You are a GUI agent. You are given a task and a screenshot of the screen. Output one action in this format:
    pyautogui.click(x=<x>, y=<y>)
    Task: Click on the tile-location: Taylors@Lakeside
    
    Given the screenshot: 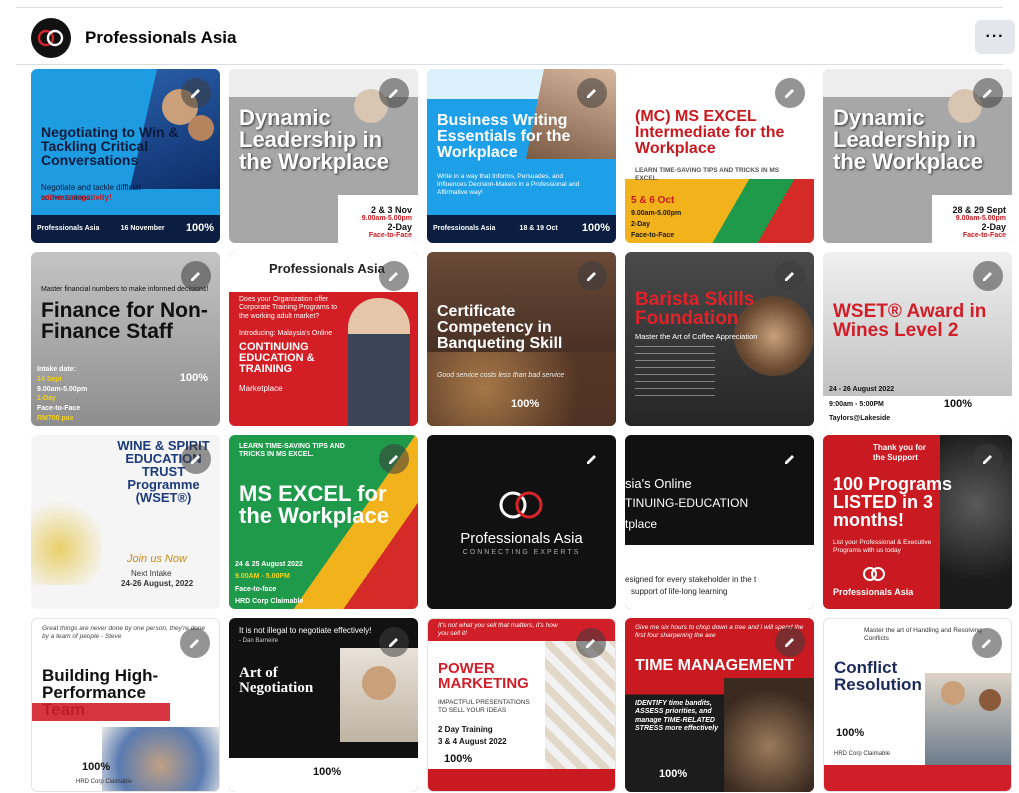 What is the action you would take?
    pyautogui.click(x=860, y=418)
    